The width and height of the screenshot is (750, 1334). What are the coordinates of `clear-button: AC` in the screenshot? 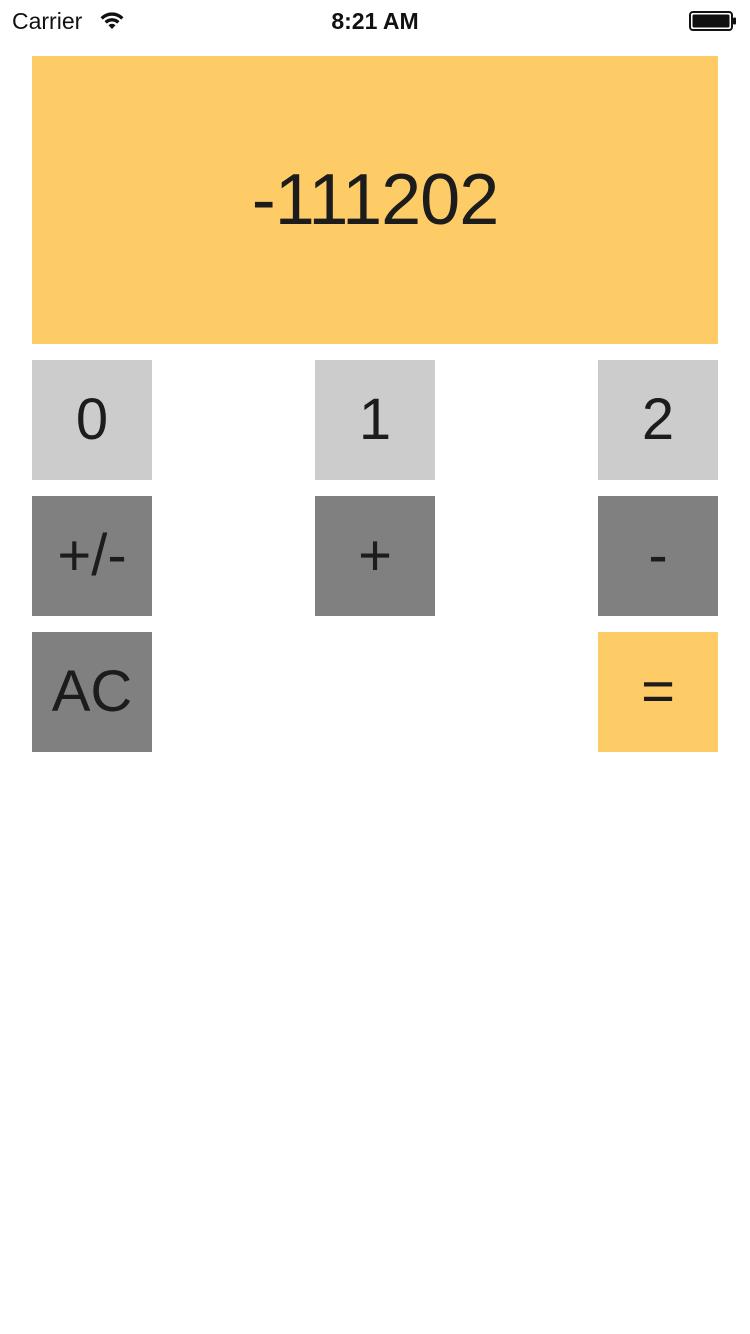 It's located at (92, 692).